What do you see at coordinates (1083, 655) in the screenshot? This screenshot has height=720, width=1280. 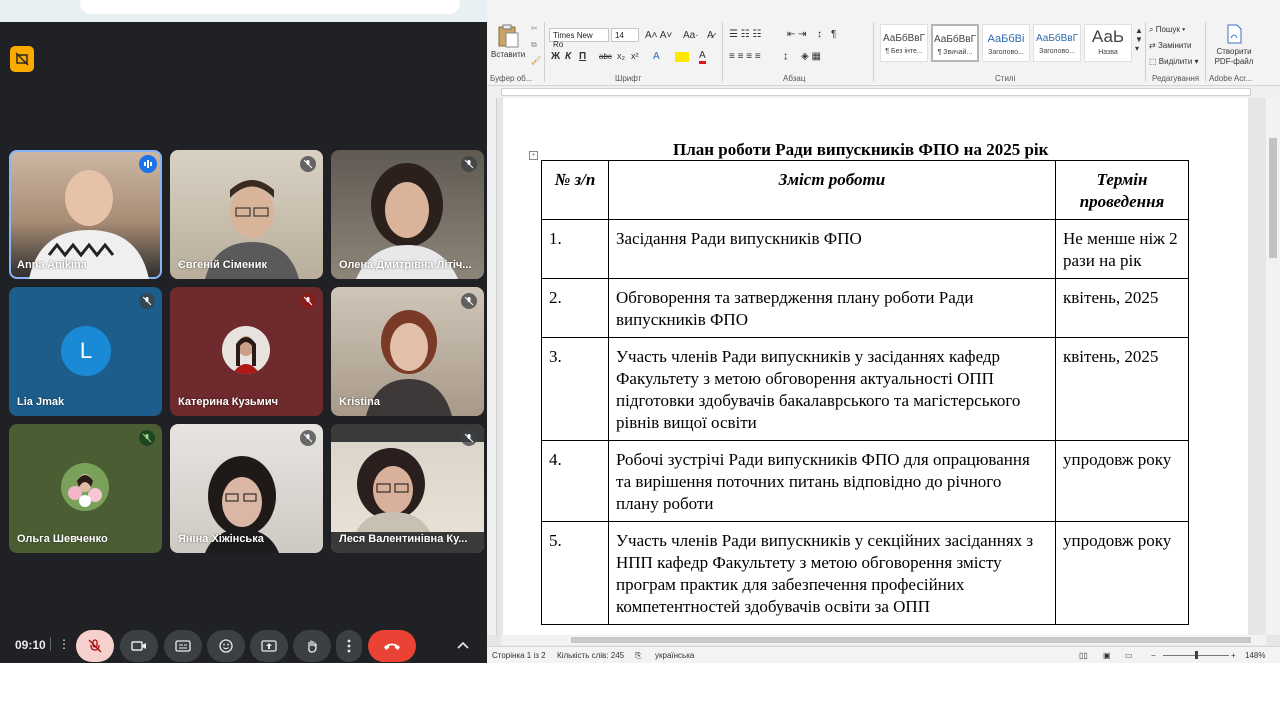 I see `read-mode-icon: ▯▯` at bounding box center [1083, 655].